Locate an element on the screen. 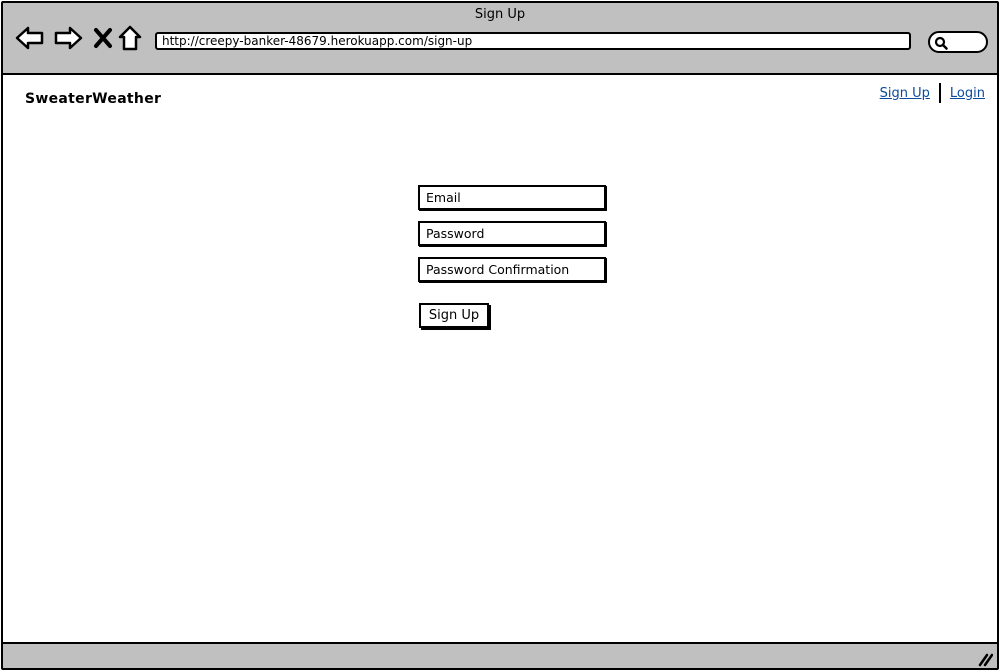 The image size is (1000, 670). browser-search-box is located at coordinates (958, 42).